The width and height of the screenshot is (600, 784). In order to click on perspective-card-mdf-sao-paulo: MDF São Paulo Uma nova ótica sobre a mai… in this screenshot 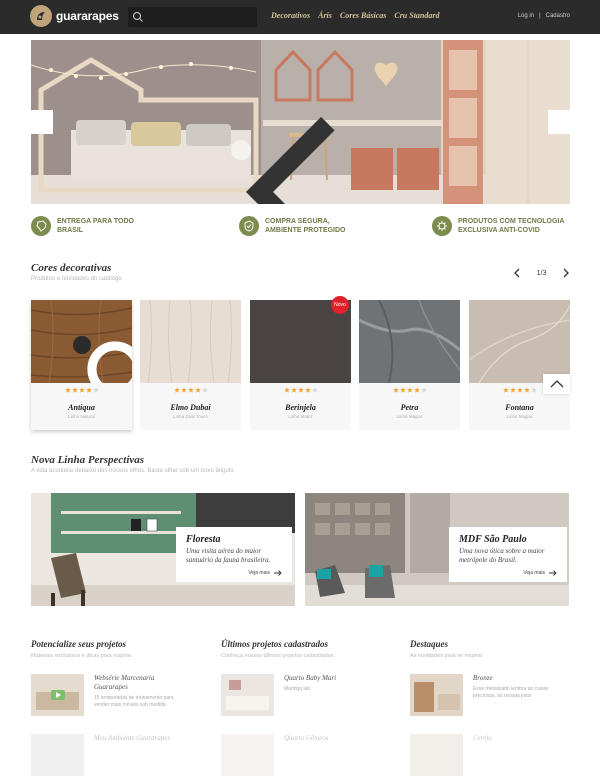, I will do `click(437, 549)`.